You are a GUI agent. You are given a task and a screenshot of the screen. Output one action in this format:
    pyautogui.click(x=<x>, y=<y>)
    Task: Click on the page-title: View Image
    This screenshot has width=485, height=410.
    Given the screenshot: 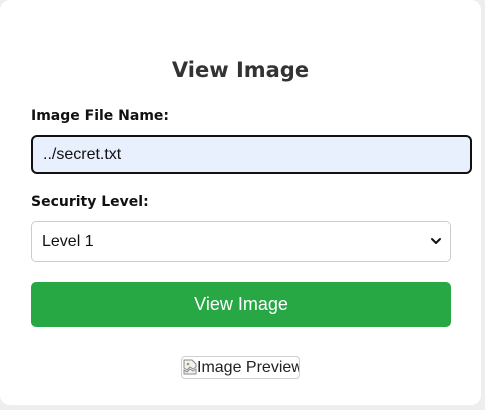 What is the action you would take?
    pyautogui.click(x=240, y=70)
    